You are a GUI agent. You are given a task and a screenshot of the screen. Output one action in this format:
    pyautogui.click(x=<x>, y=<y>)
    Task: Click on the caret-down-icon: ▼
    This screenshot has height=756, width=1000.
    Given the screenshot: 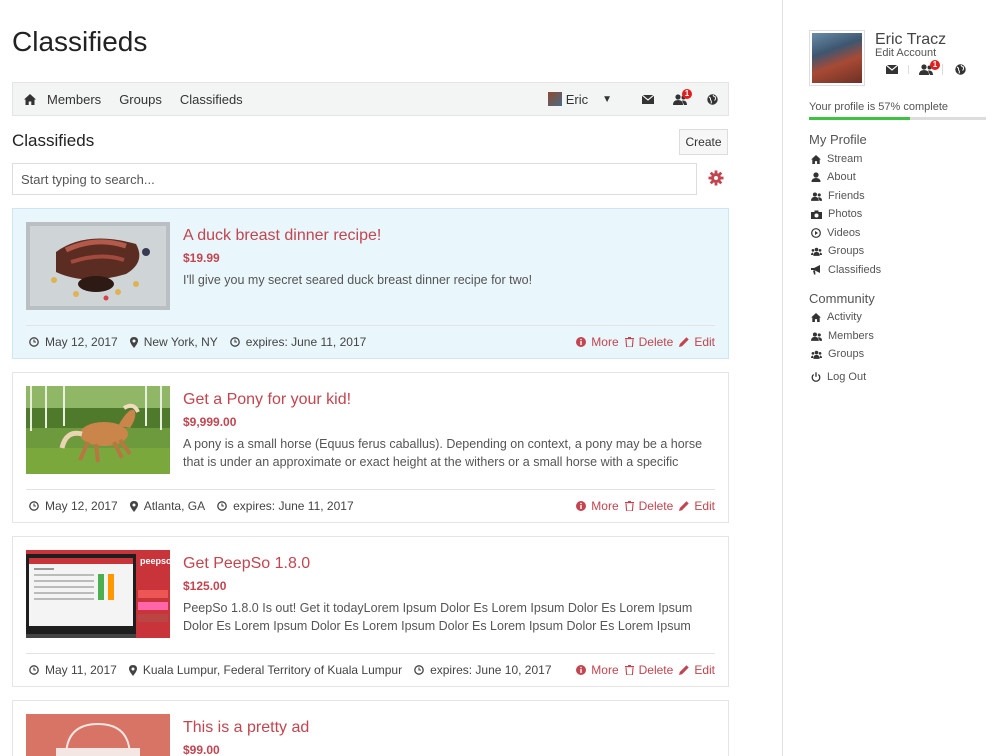 What is the action you would take?
    pyautogui.click(x=607, y=99)
    